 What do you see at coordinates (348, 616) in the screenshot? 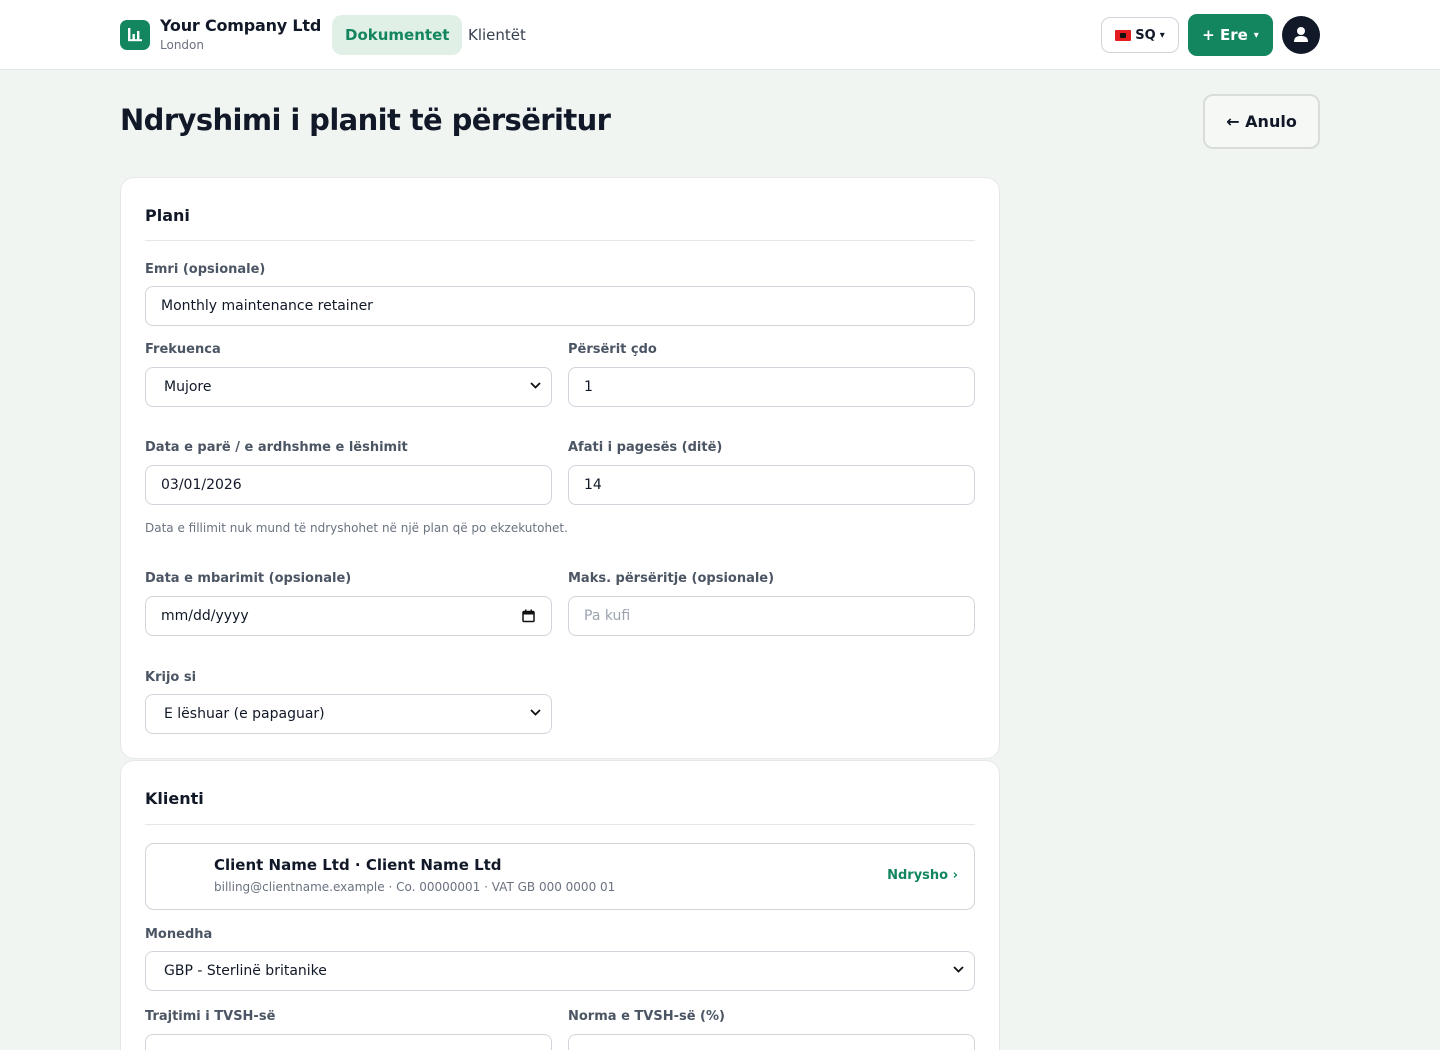
I see `end-date-input: mm/dd/yyyy` at bounding box center [348, 616].